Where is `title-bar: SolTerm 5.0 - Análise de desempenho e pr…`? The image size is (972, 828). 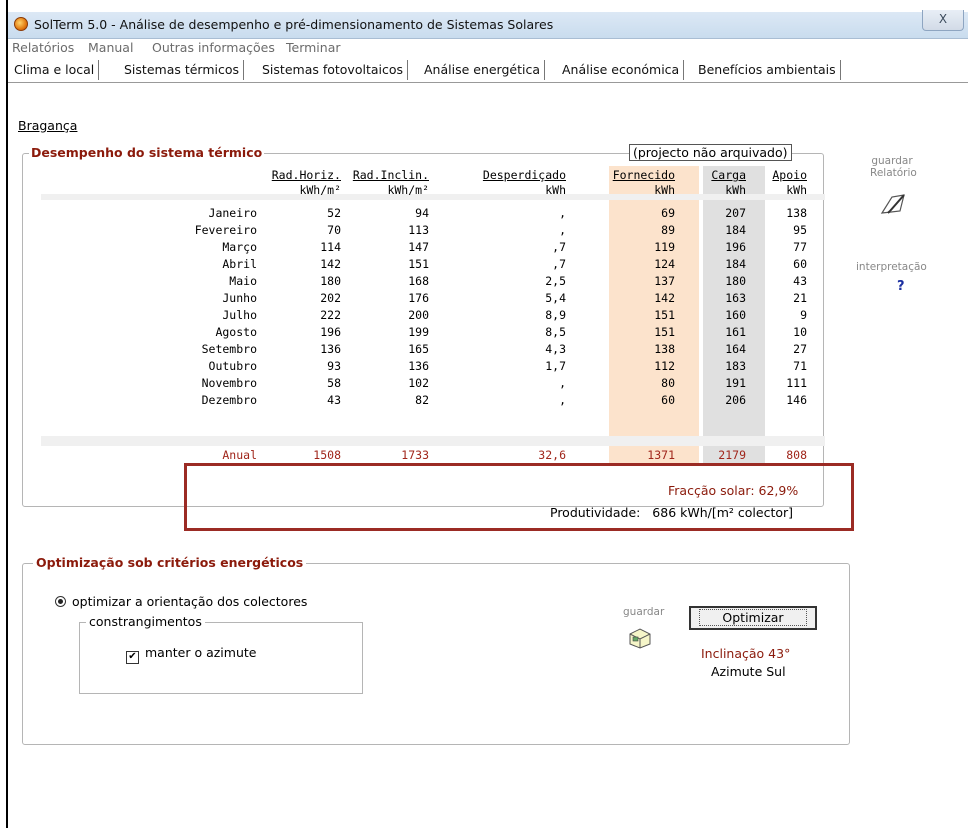
title-bar: SolTerm 5.0 - Análise de desempenho e pr… is located at coordinates (488, 24).